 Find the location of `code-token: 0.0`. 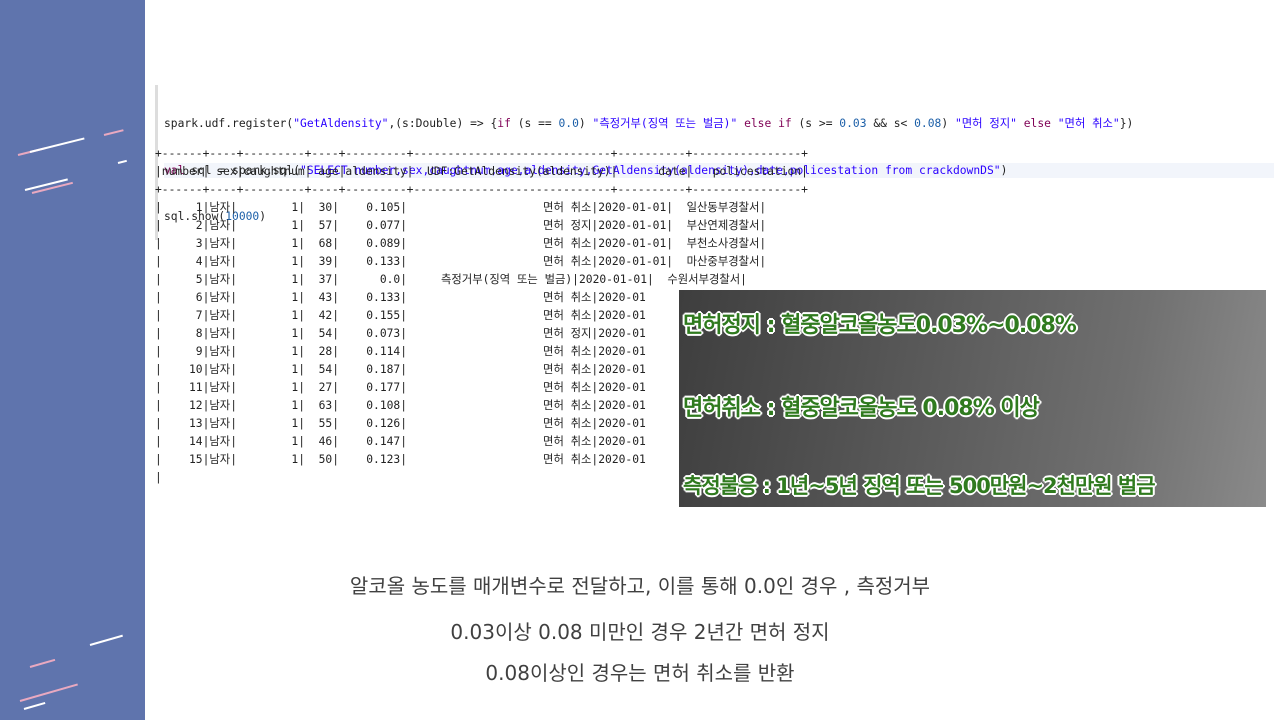

code-token: 0.0 is located at coordinates (568, 123).